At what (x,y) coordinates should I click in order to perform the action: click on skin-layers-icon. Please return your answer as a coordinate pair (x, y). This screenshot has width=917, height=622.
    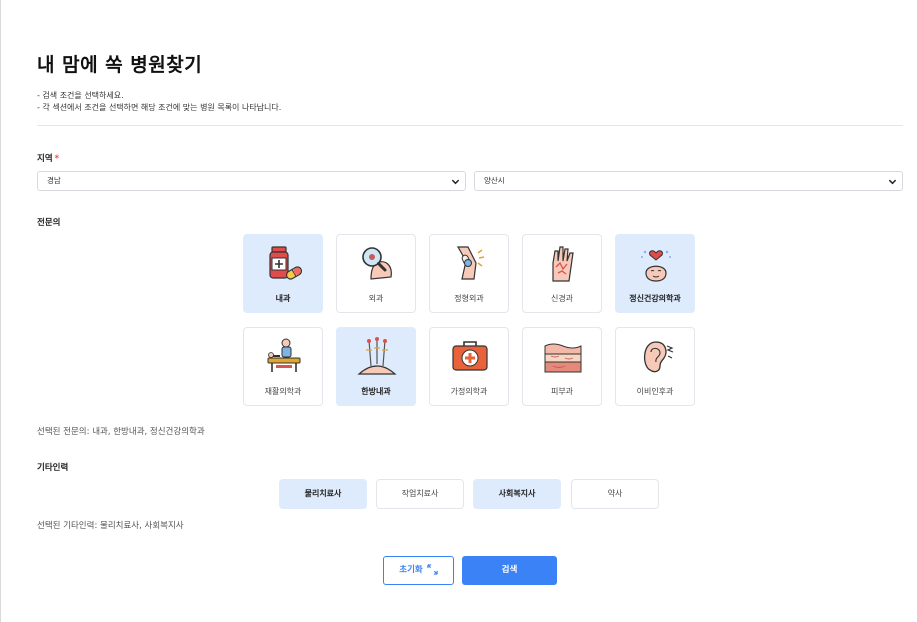
    Looking at the image, I should click on (563, 358).